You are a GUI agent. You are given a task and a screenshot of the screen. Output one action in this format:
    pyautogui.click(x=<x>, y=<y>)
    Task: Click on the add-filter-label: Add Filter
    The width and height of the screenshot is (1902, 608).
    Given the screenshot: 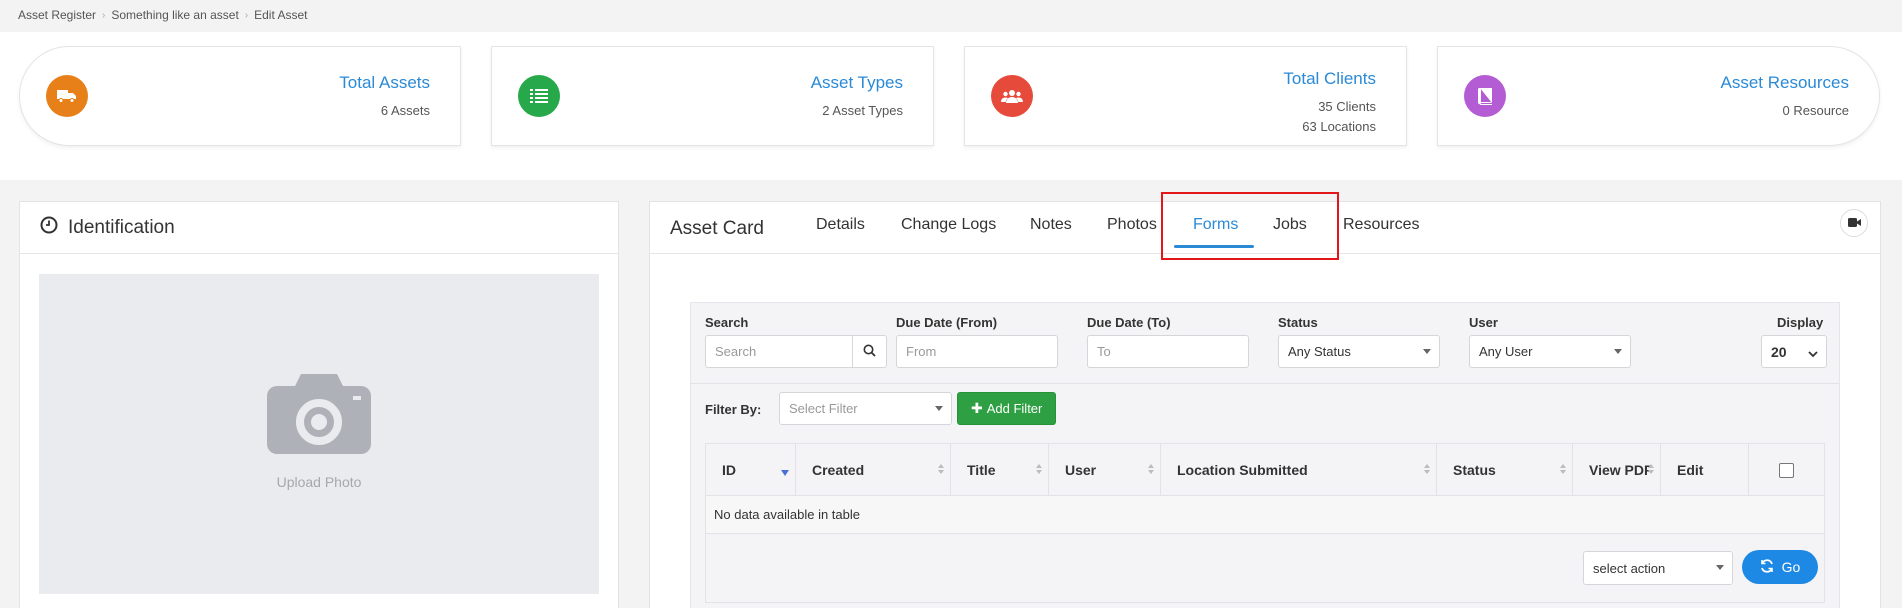 What is the action you would take?
    pyautogui.click(x=1014, y=408)
    